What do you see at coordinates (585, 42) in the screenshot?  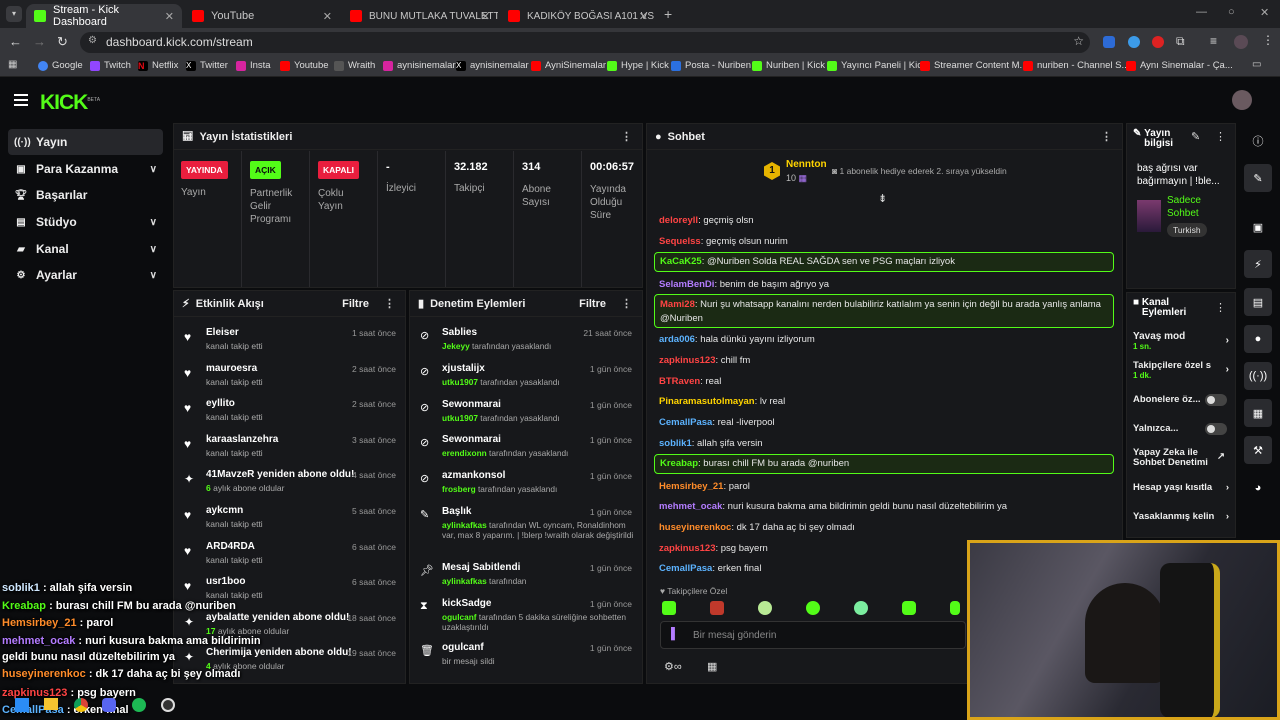 I see `url-input: ⚙ dashboard.kick.com/stream ☆` at bounding box center [585, 42].